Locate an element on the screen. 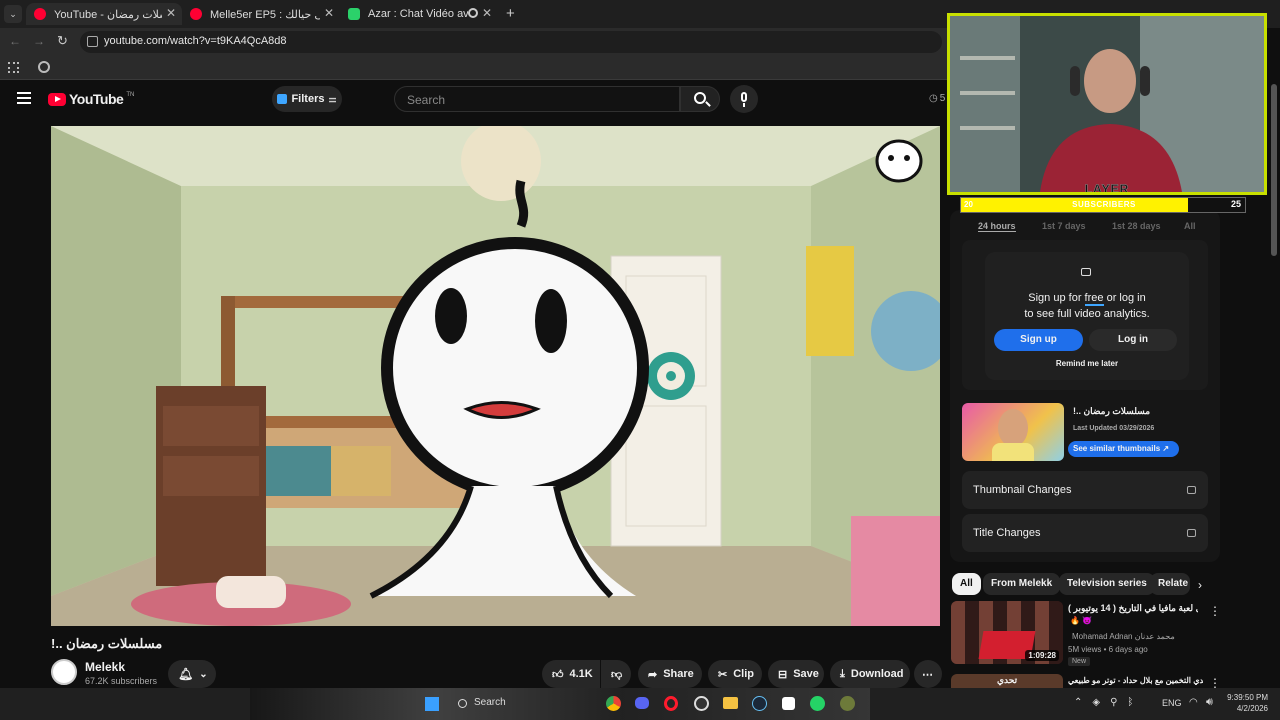 The height and width of the screenshot is (720, 1280). chrome-icon is located at coordinates (613, 703).